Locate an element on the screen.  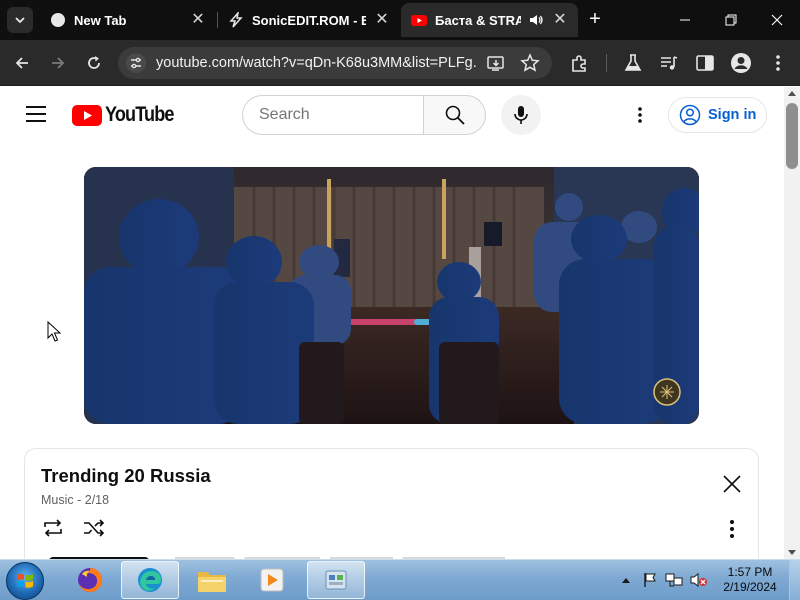
playlist-more-icon is located at coordinates (732, 529).